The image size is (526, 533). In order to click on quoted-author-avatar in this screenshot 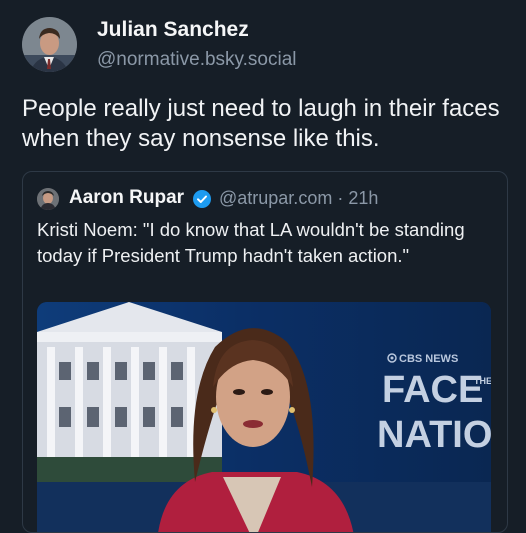, I will do `click(48, 199)`.